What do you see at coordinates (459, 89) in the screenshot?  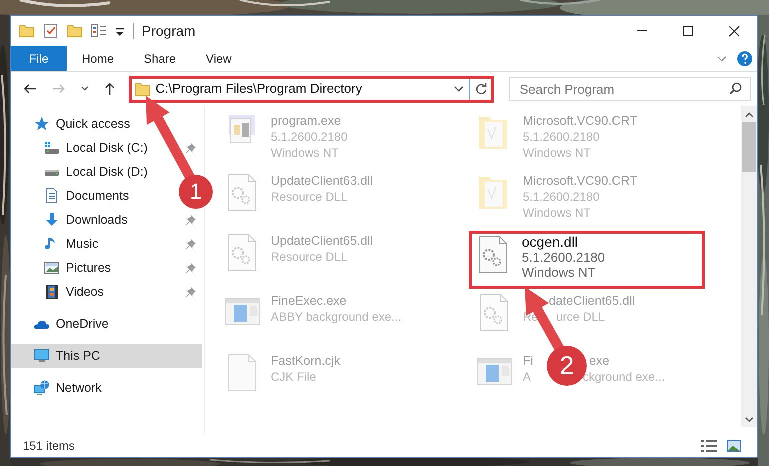 I see `dropdown-caret-icon` at bounding box center [459, 89].